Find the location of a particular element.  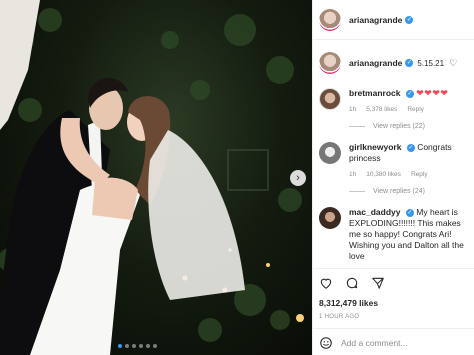

post-time: 1 HOUR AGO is located at coordinates (339, 317).